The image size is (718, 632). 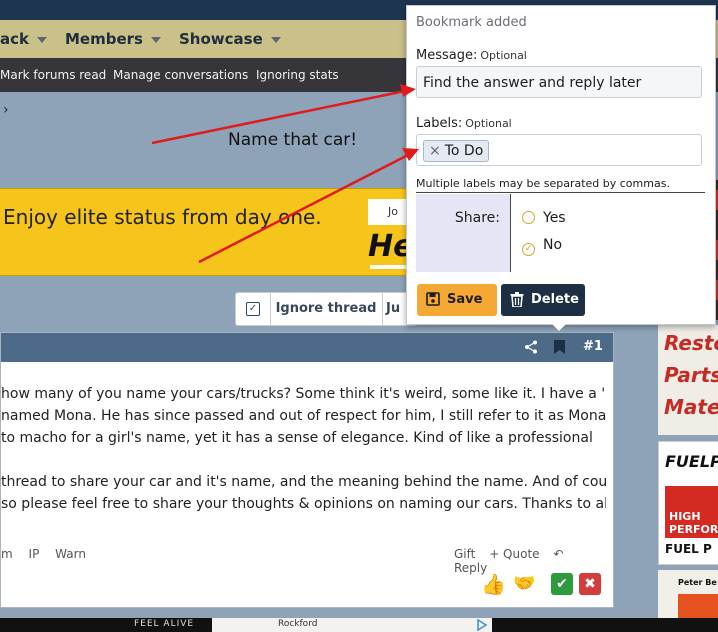 I want to click on page-title: Name that car!, so click(x=293, y=140).